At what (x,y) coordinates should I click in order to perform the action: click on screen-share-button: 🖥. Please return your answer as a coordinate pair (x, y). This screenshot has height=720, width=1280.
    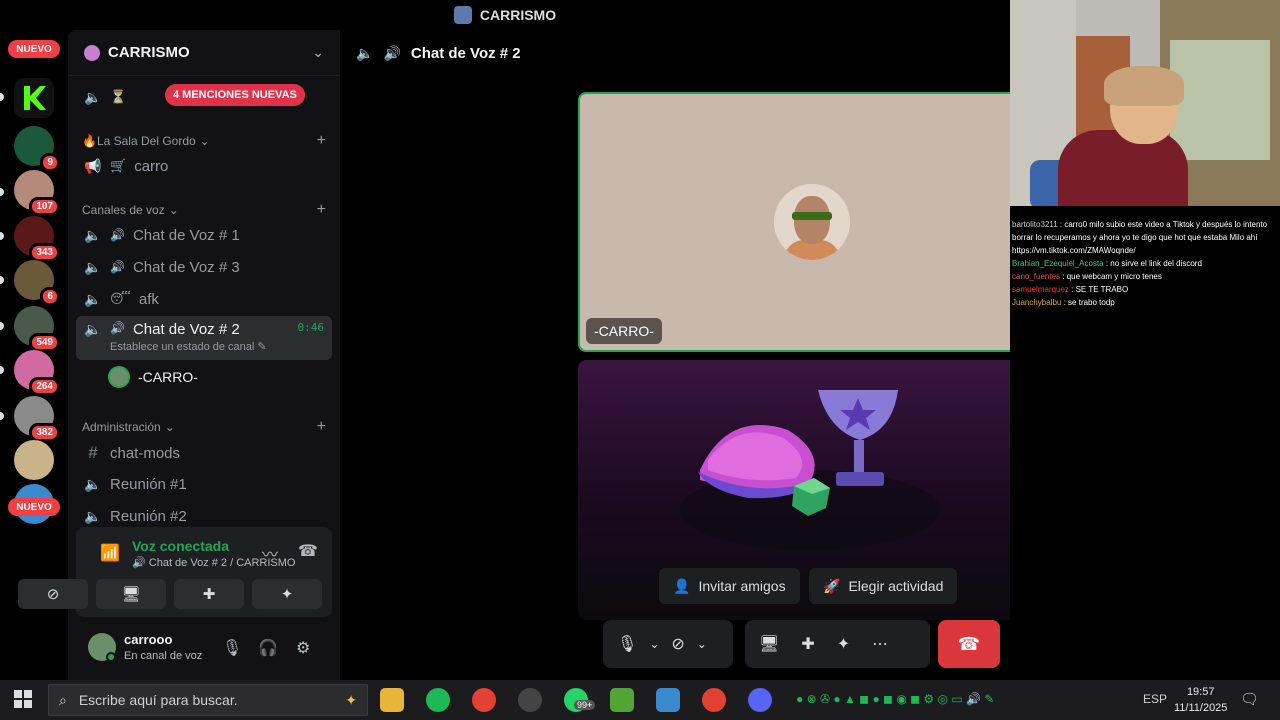
    Looking at the image, I should click on (131, 594).